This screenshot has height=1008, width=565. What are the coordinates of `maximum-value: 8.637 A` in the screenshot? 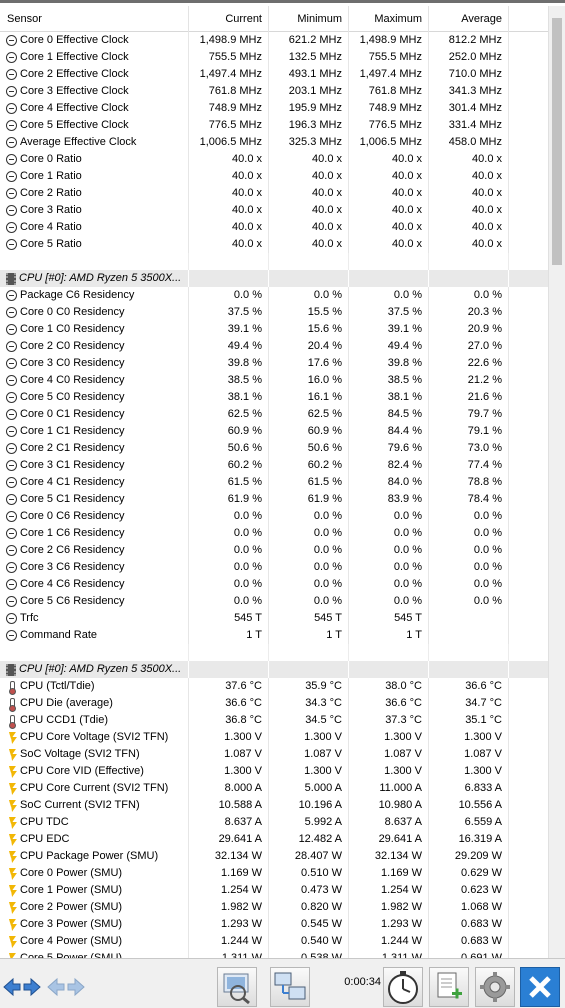 It's located at (389, 822).